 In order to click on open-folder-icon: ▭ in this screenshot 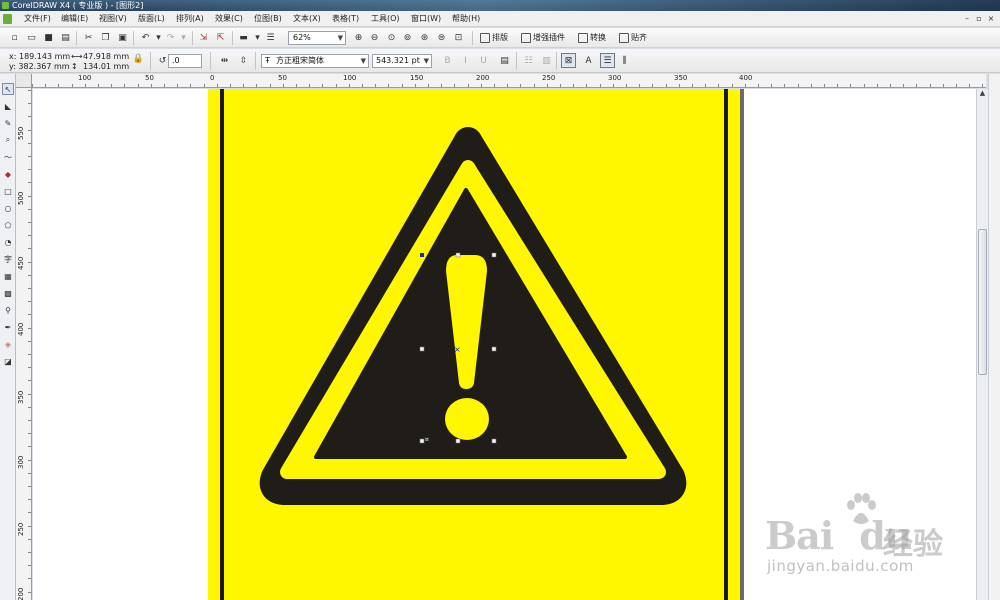, I will do `click(31, 37)`.